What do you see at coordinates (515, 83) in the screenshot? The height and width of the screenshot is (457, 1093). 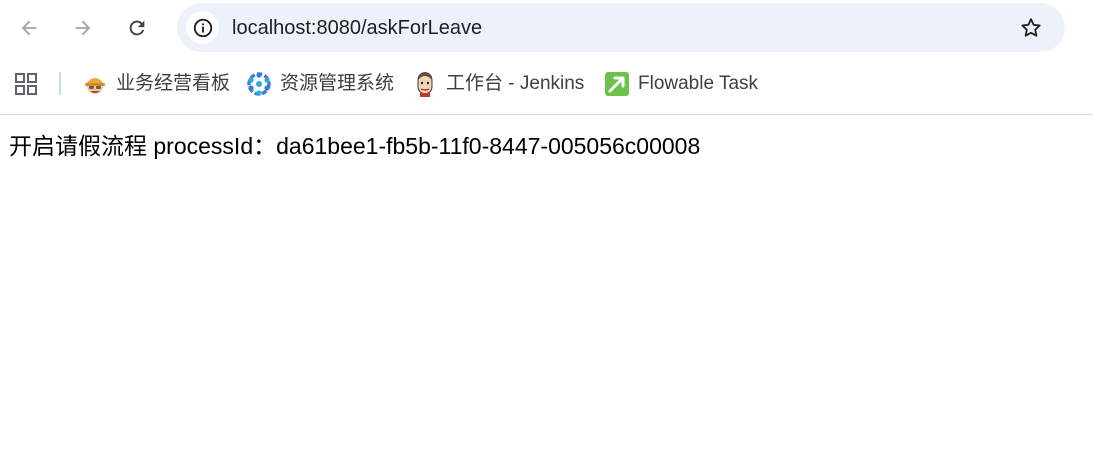 I see `bookmark-label: 工作台 - Jenkins` at bounding box center [515, 83].